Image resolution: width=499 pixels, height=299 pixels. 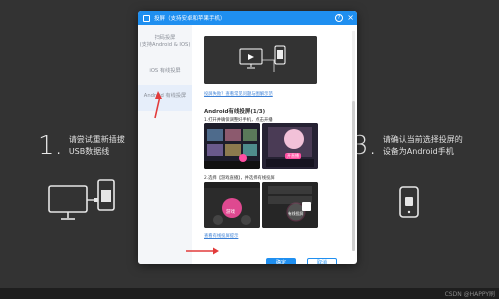 I want to click on annotation-arrows, so click(x=186, y=173).